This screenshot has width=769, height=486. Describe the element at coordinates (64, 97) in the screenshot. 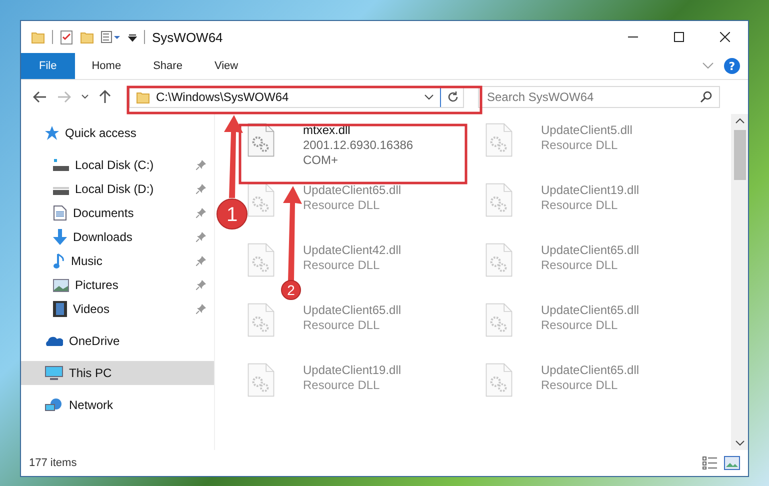

I see `forward-arrow-icon` at that location.